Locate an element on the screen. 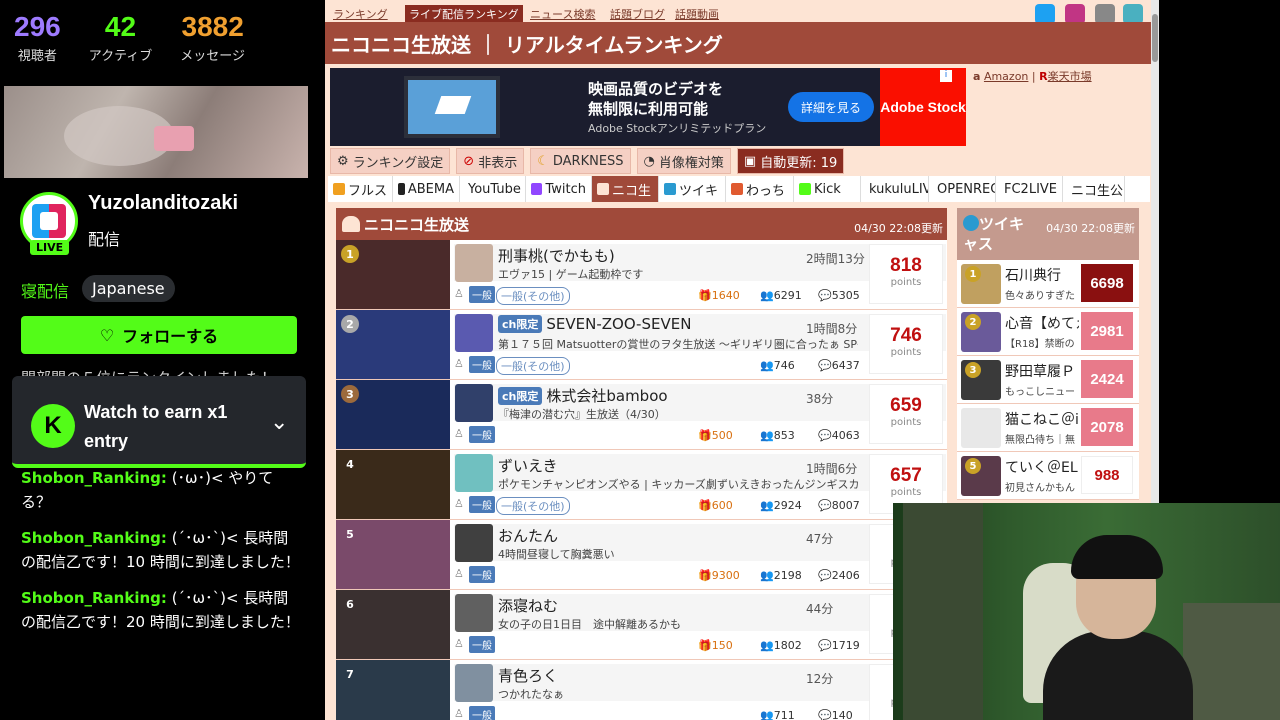  stream-thumbnail: 3 is located at coordinates (393, 414).